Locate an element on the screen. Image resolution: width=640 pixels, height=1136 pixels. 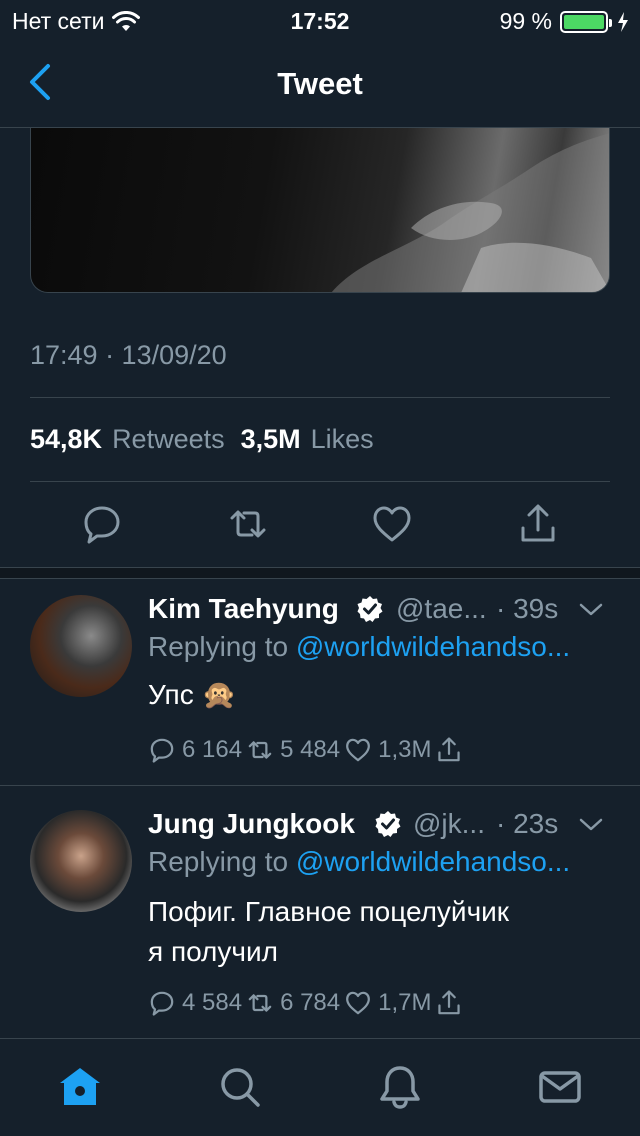
battery-fill is located at coordinates (584, 21).